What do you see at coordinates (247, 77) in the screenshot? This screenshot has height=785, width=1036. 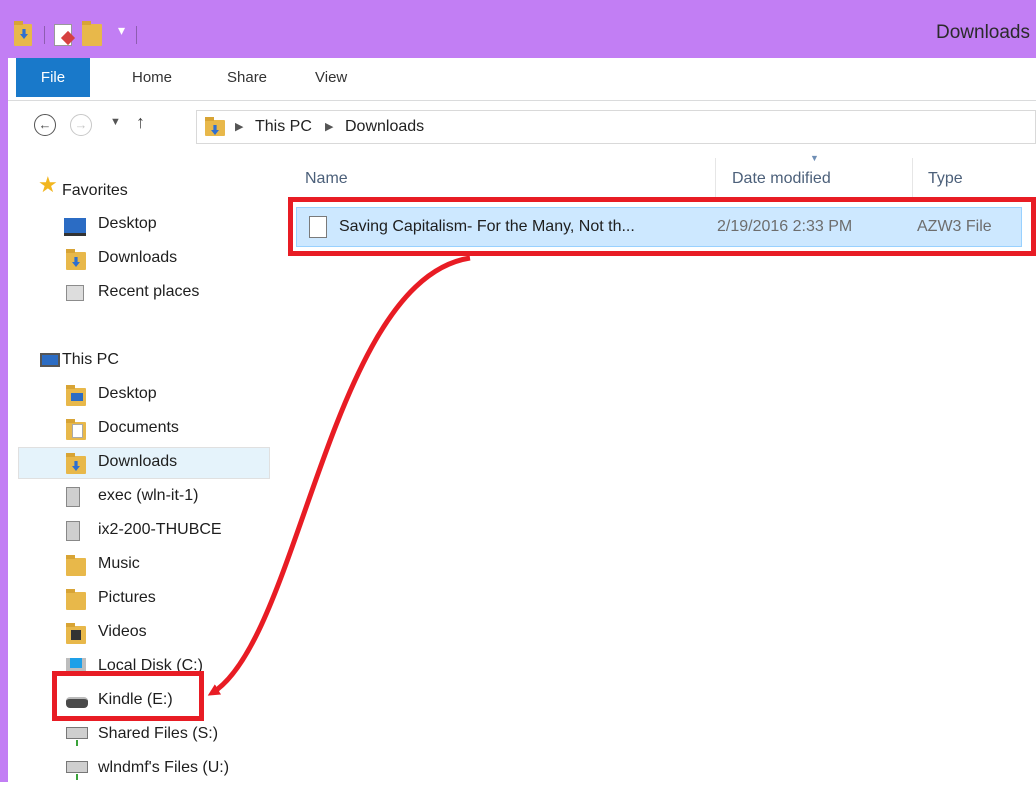 I see `tab-share: Share` at bounding box center [247, 77].